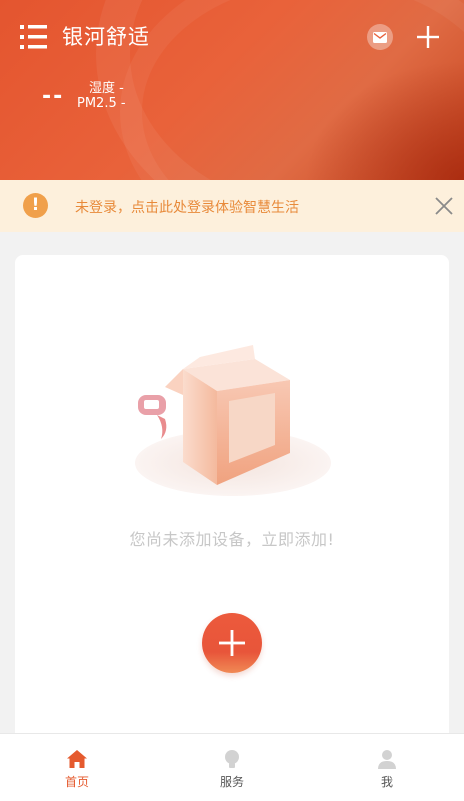  I want to click on empty-box-illustration, so click(235, 420).